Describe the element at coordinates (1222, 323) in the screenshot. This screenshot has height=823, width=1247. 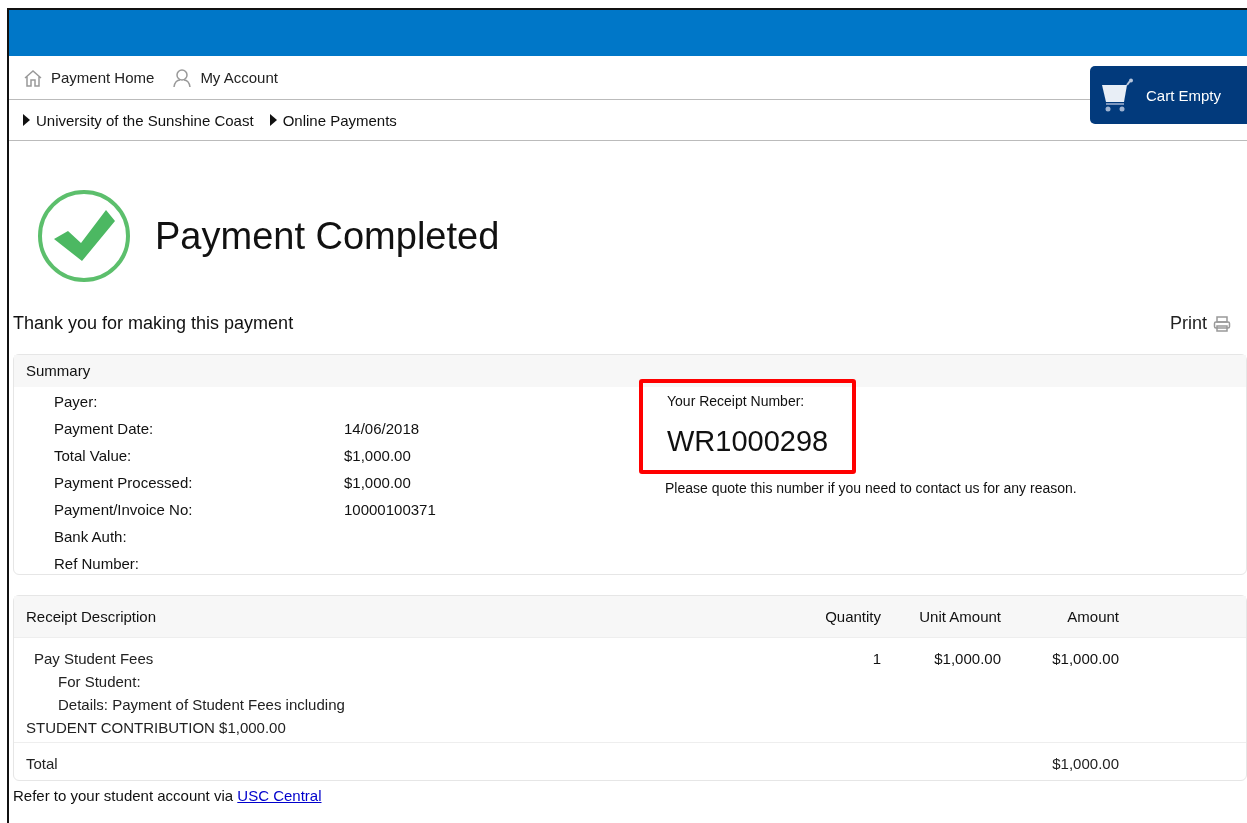
I see `printer-icon` at that location.